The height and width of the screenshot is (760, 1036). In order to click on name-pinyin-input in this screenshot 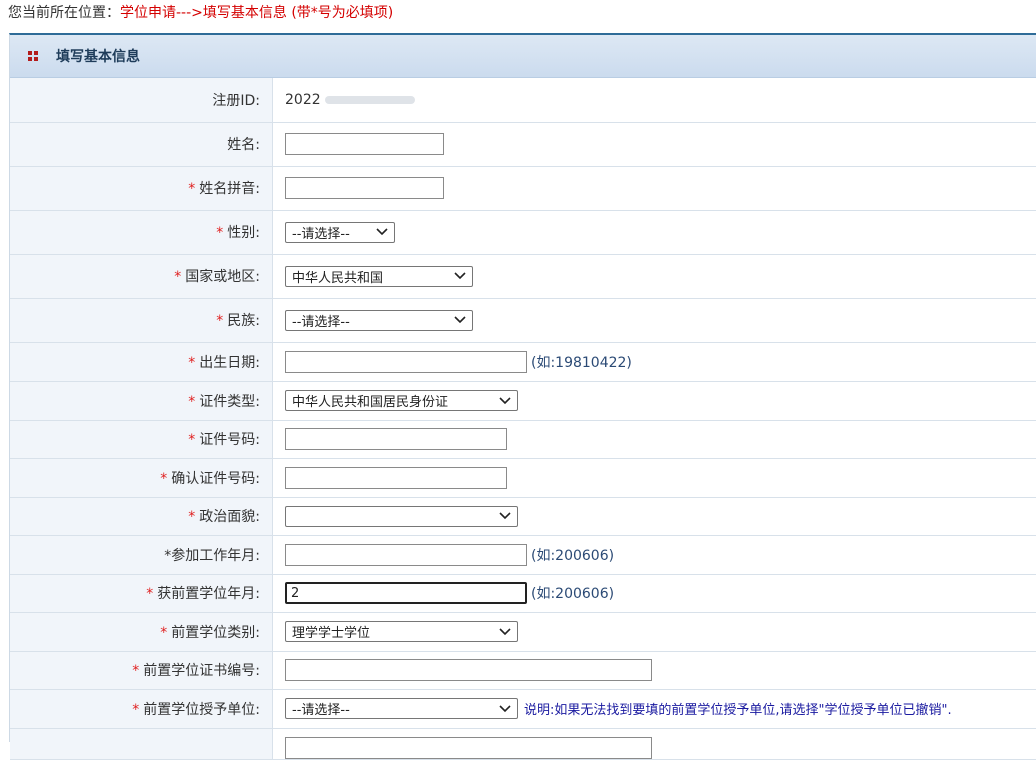, I will do `click(364, 188)`.